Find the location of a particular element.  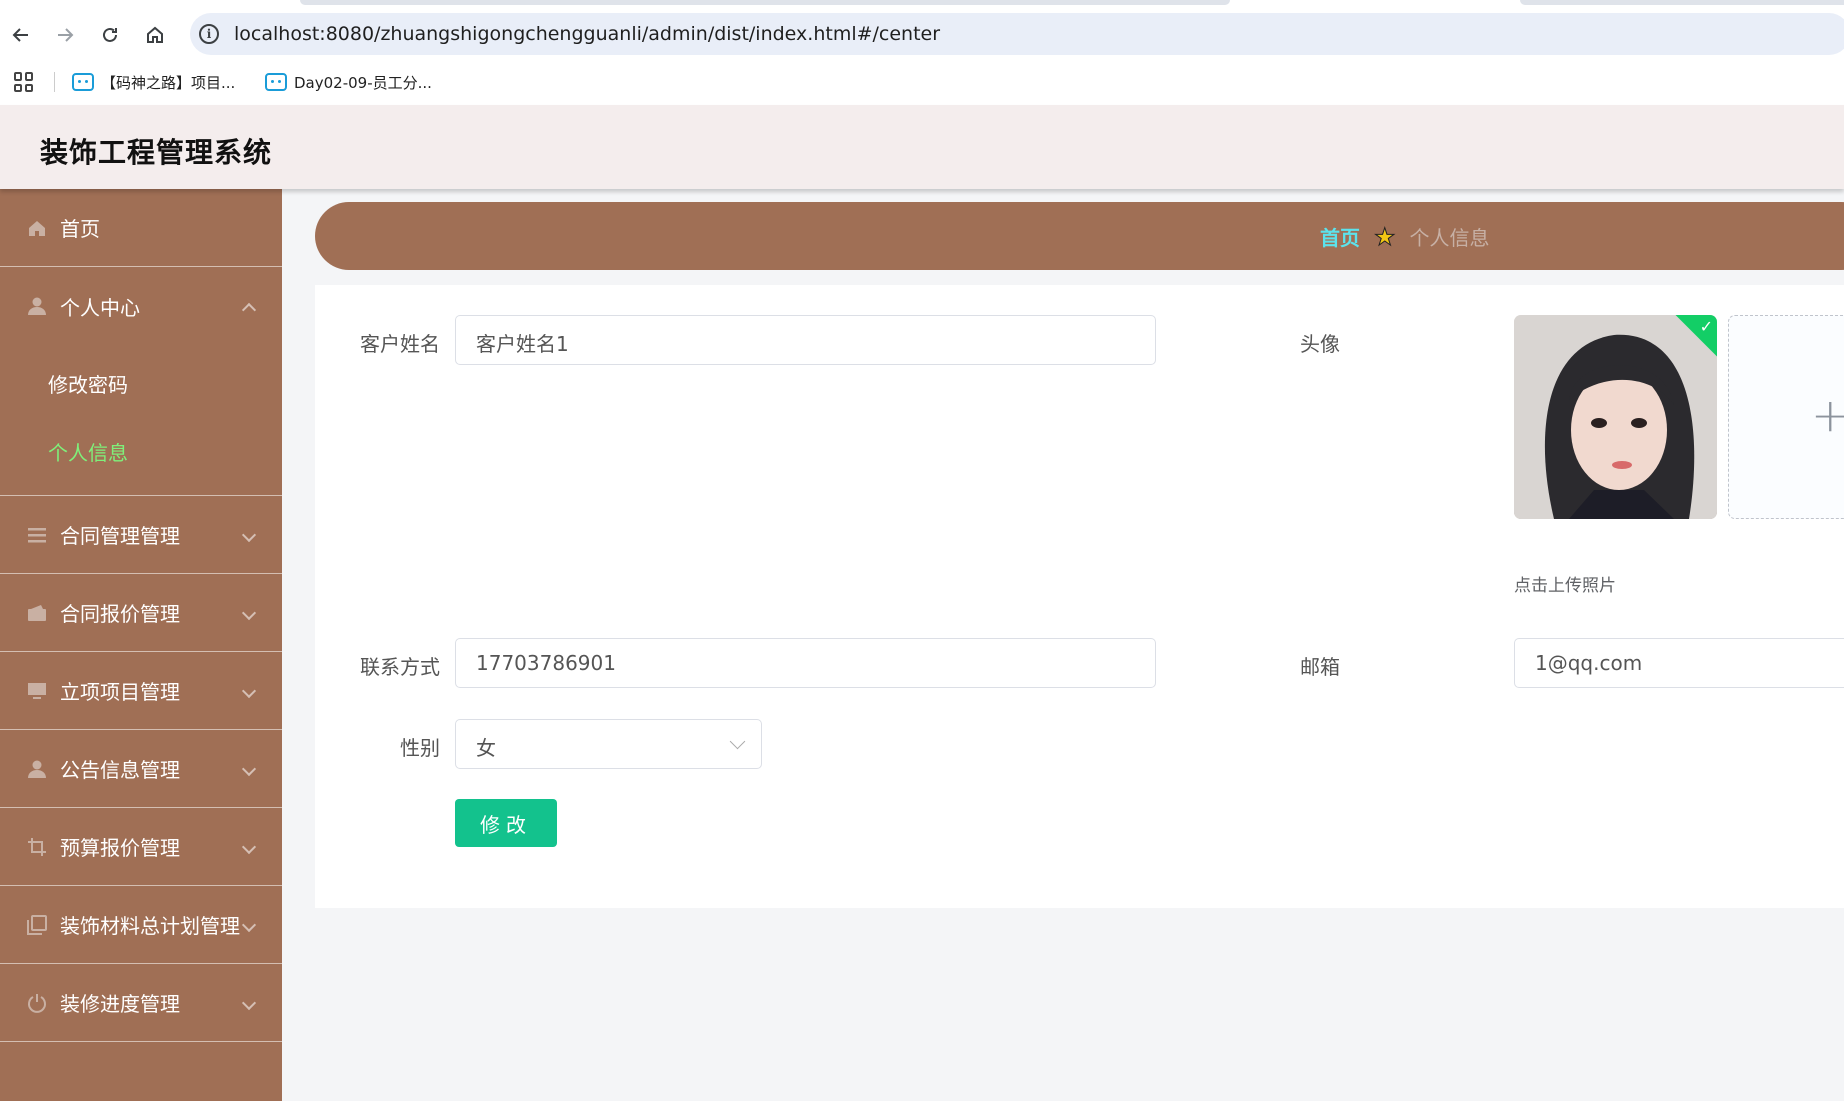

sidebar-item-personal-center: 个人中心 is located at coordinates (141, 306).